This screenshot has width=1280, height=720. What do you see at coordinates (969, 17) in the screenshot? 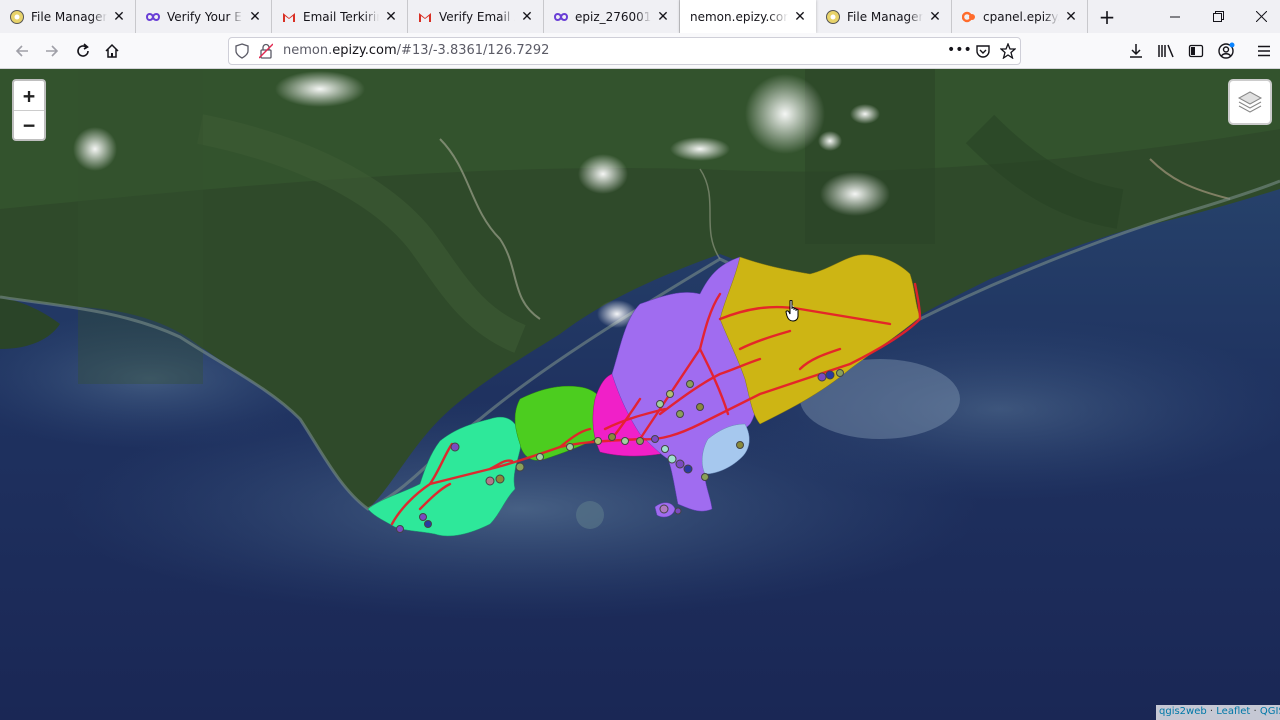
I see `cpanel-icon` at bounding box center [969, 17].